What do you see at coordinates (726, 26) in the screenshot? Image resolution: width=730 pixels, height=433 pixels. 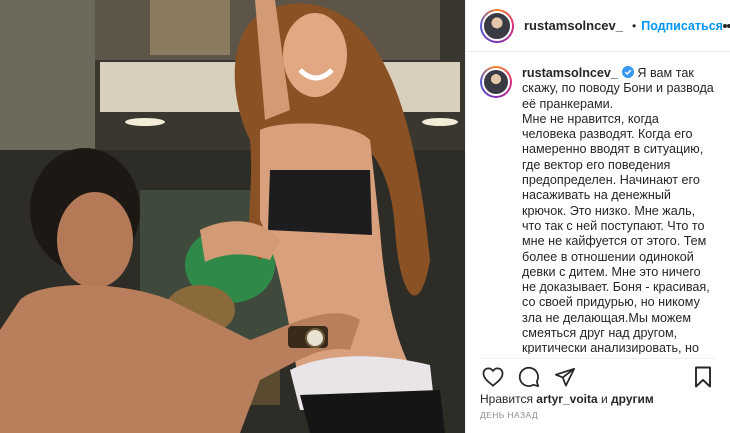 I see `more-options-icon` at bounding box center [726, 26].